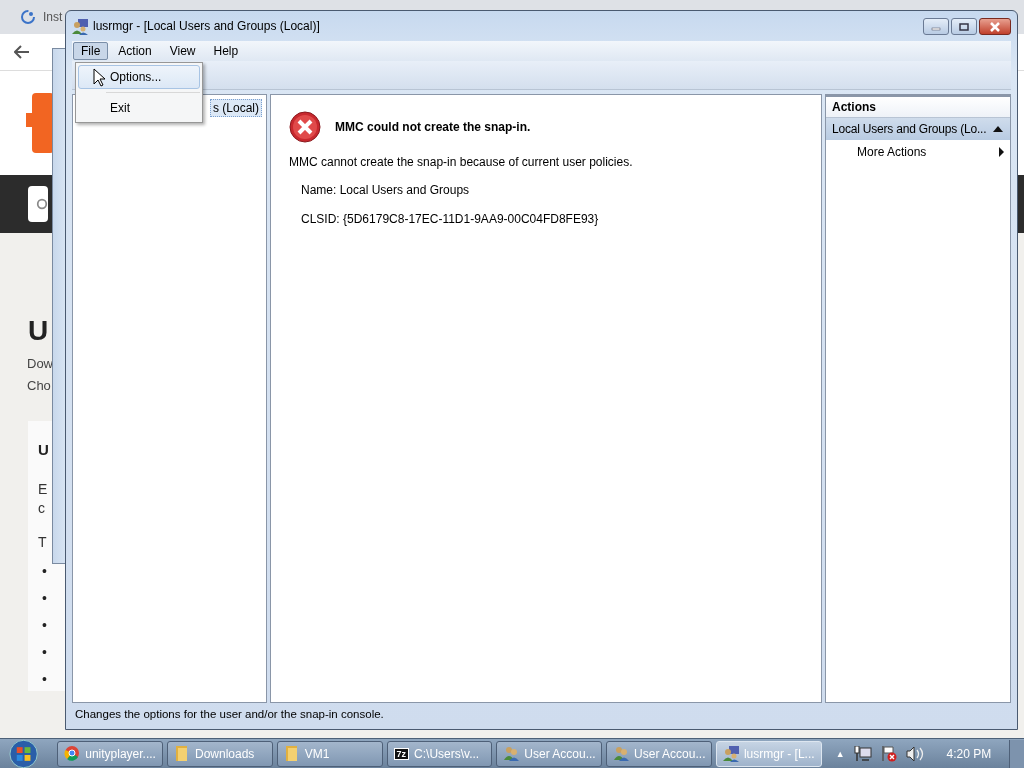 The image size is (1024, 768). What do you see at coordinates (139, 108) in the screenshot?
I see `menu-option: Exit` at bounding box center [139, 108].